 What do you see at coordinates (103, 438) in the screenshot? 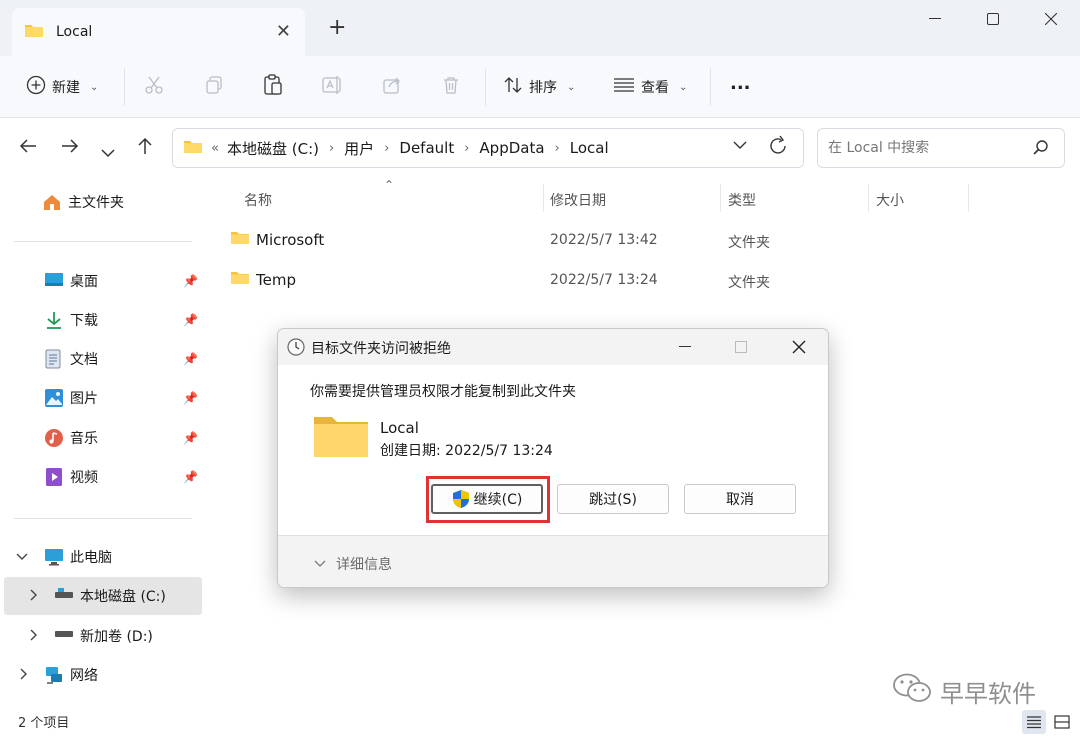
I see `sidebar-item-music: 音乐 📌` at bounding box center [103, 438].